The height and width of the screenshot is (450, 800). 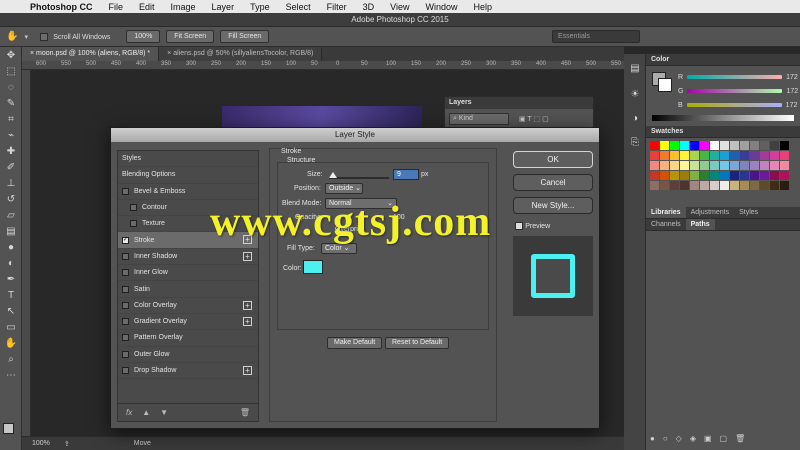 I want to click on style-item-pattern-overlay: Pattern Overlay, so click(x=188, y=338).